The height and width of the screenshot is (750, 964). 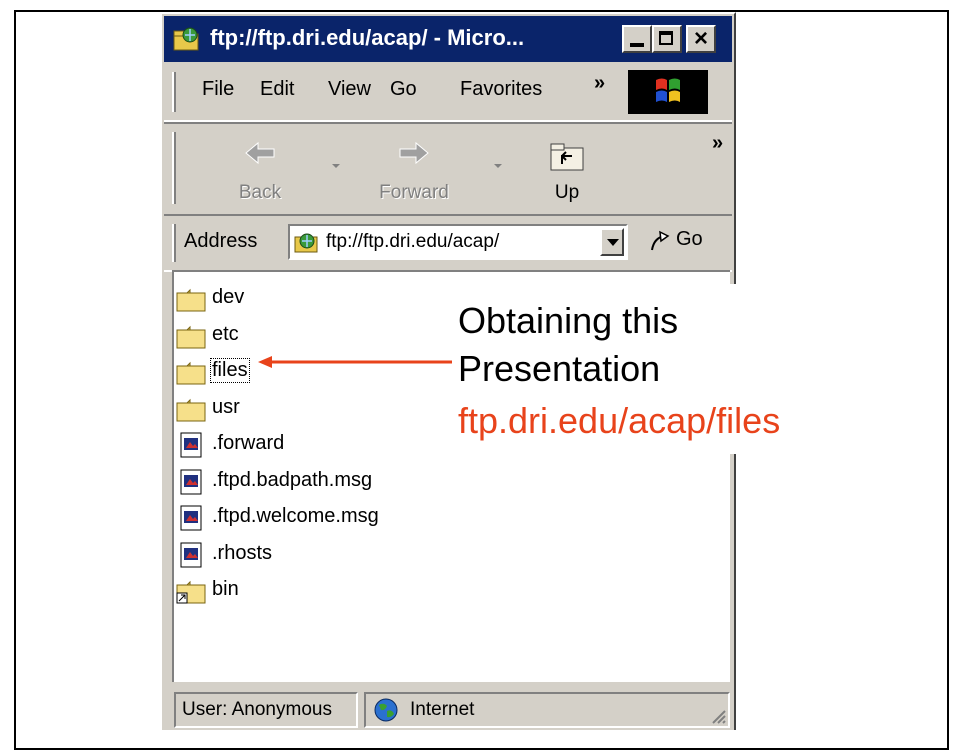 I want to click on up-button: Up, so click(x=567, y=170).